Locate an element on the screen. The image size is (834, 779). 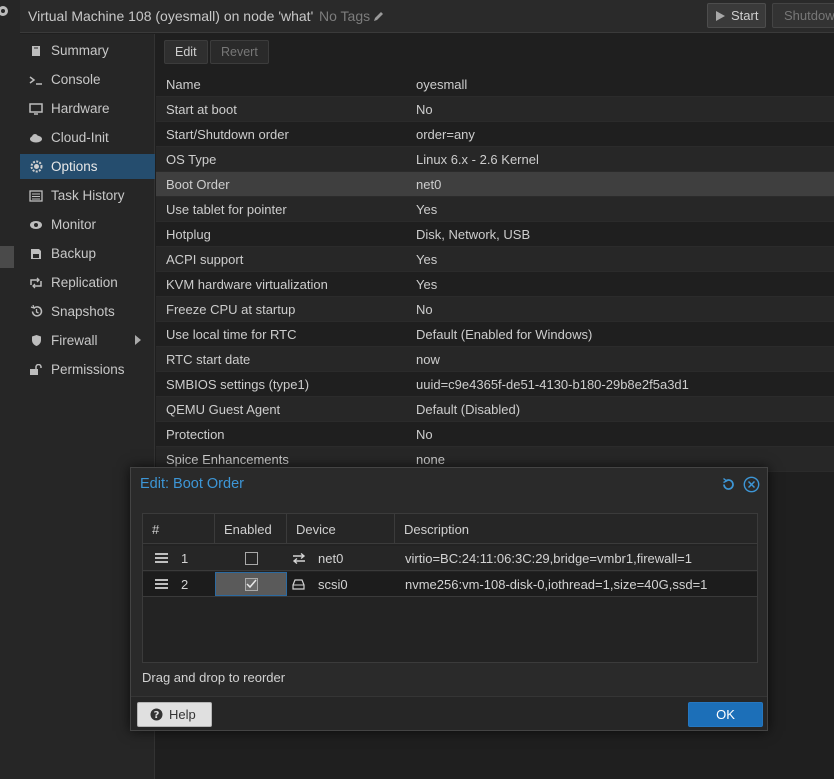
column-header-device: Device is located at coordinates (341, 529).